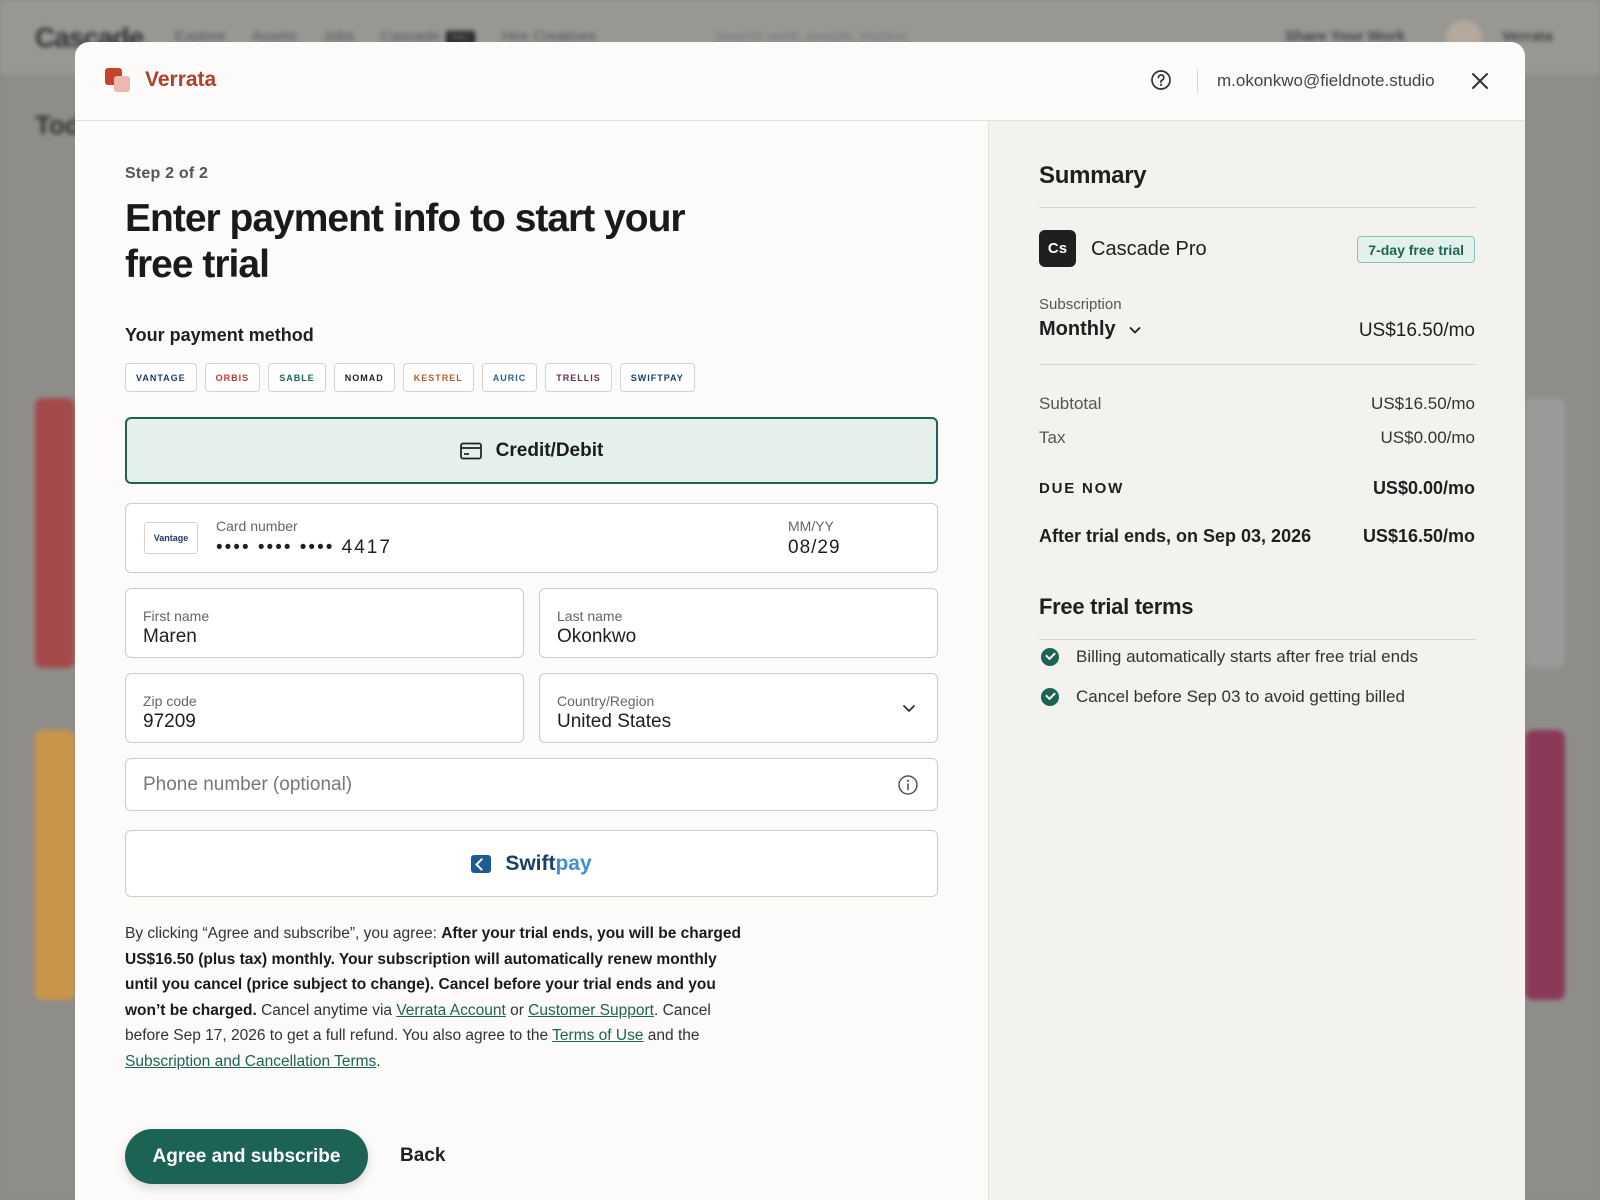  Describe the element at coordinates (324, 623) in the screenshot. I see `first-name-field: First name Maren` at that location.